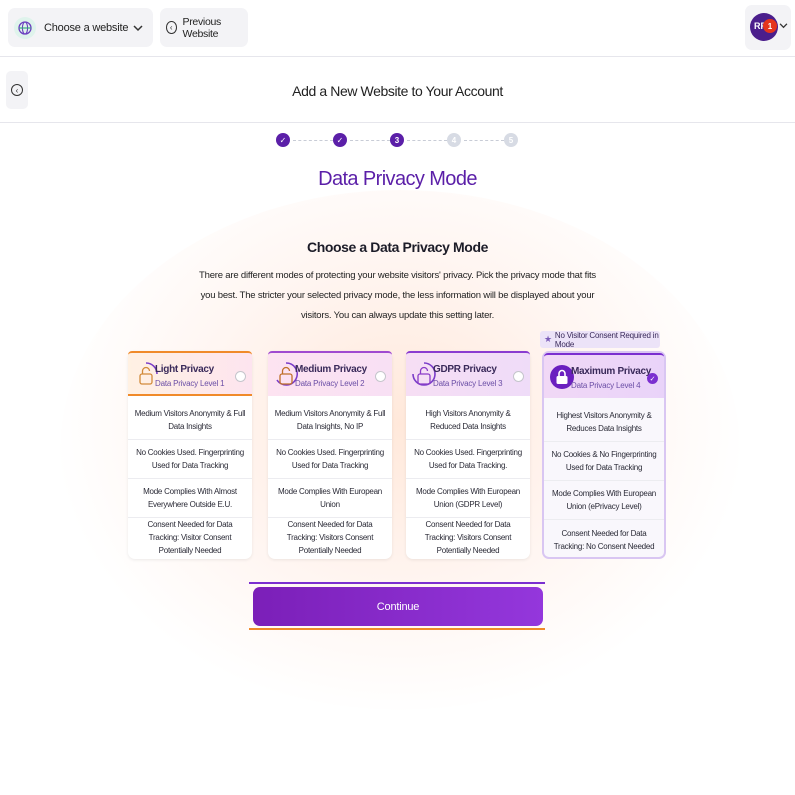 Image resolution: width=795 pixels, height=795 pixels. Describe the element at coordinates (398, 606) in the screenshot. I see `continue-button: Continue` at that location.